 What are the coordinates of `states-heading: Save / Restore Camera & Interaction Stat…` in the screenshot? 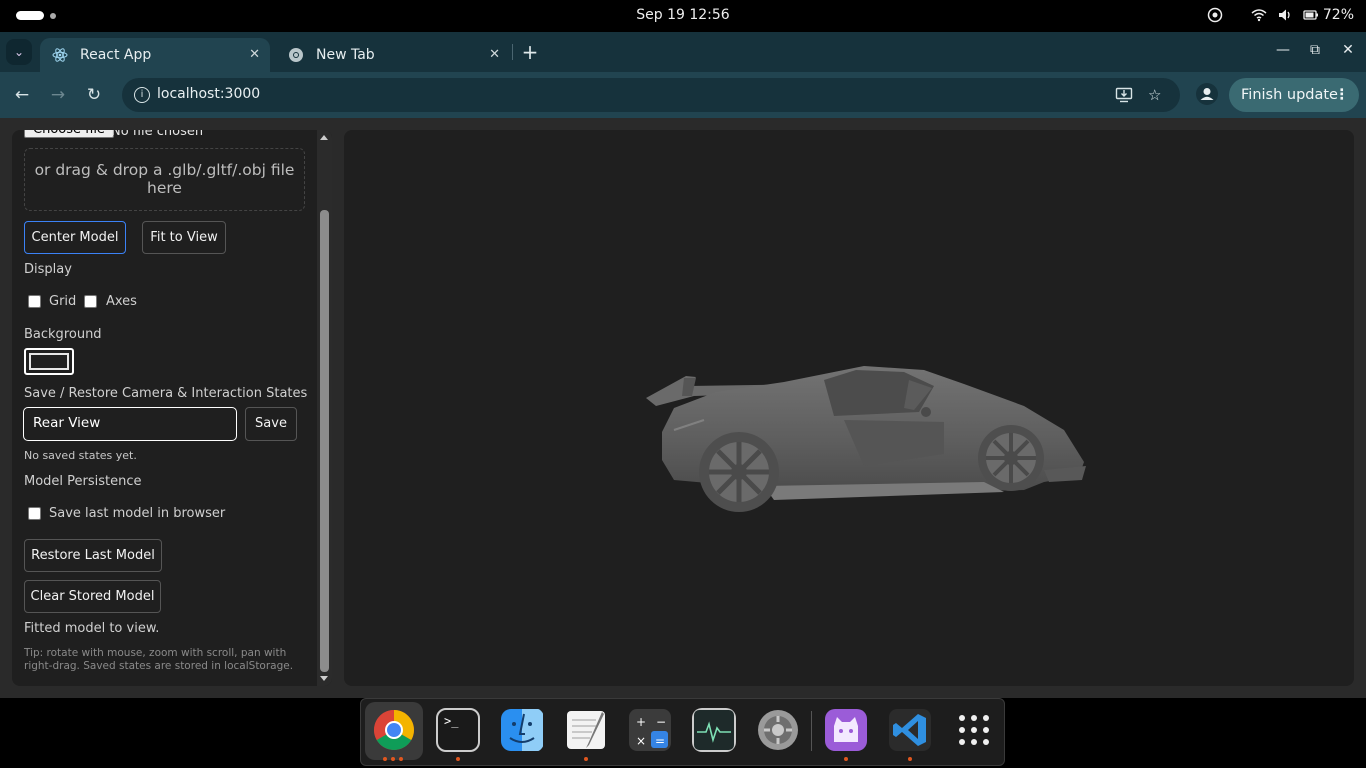 It's located at (166, 393).